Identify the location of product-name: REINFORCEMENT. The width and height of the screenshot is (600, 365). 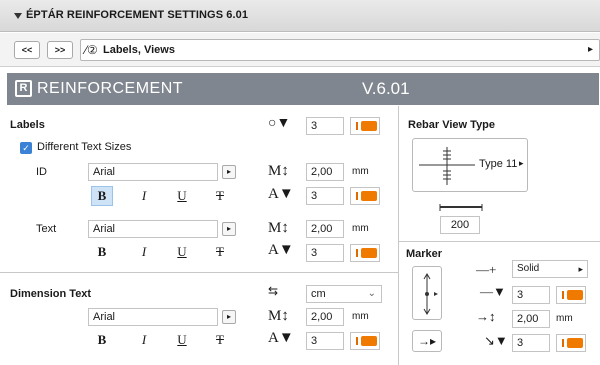
(110, 88).